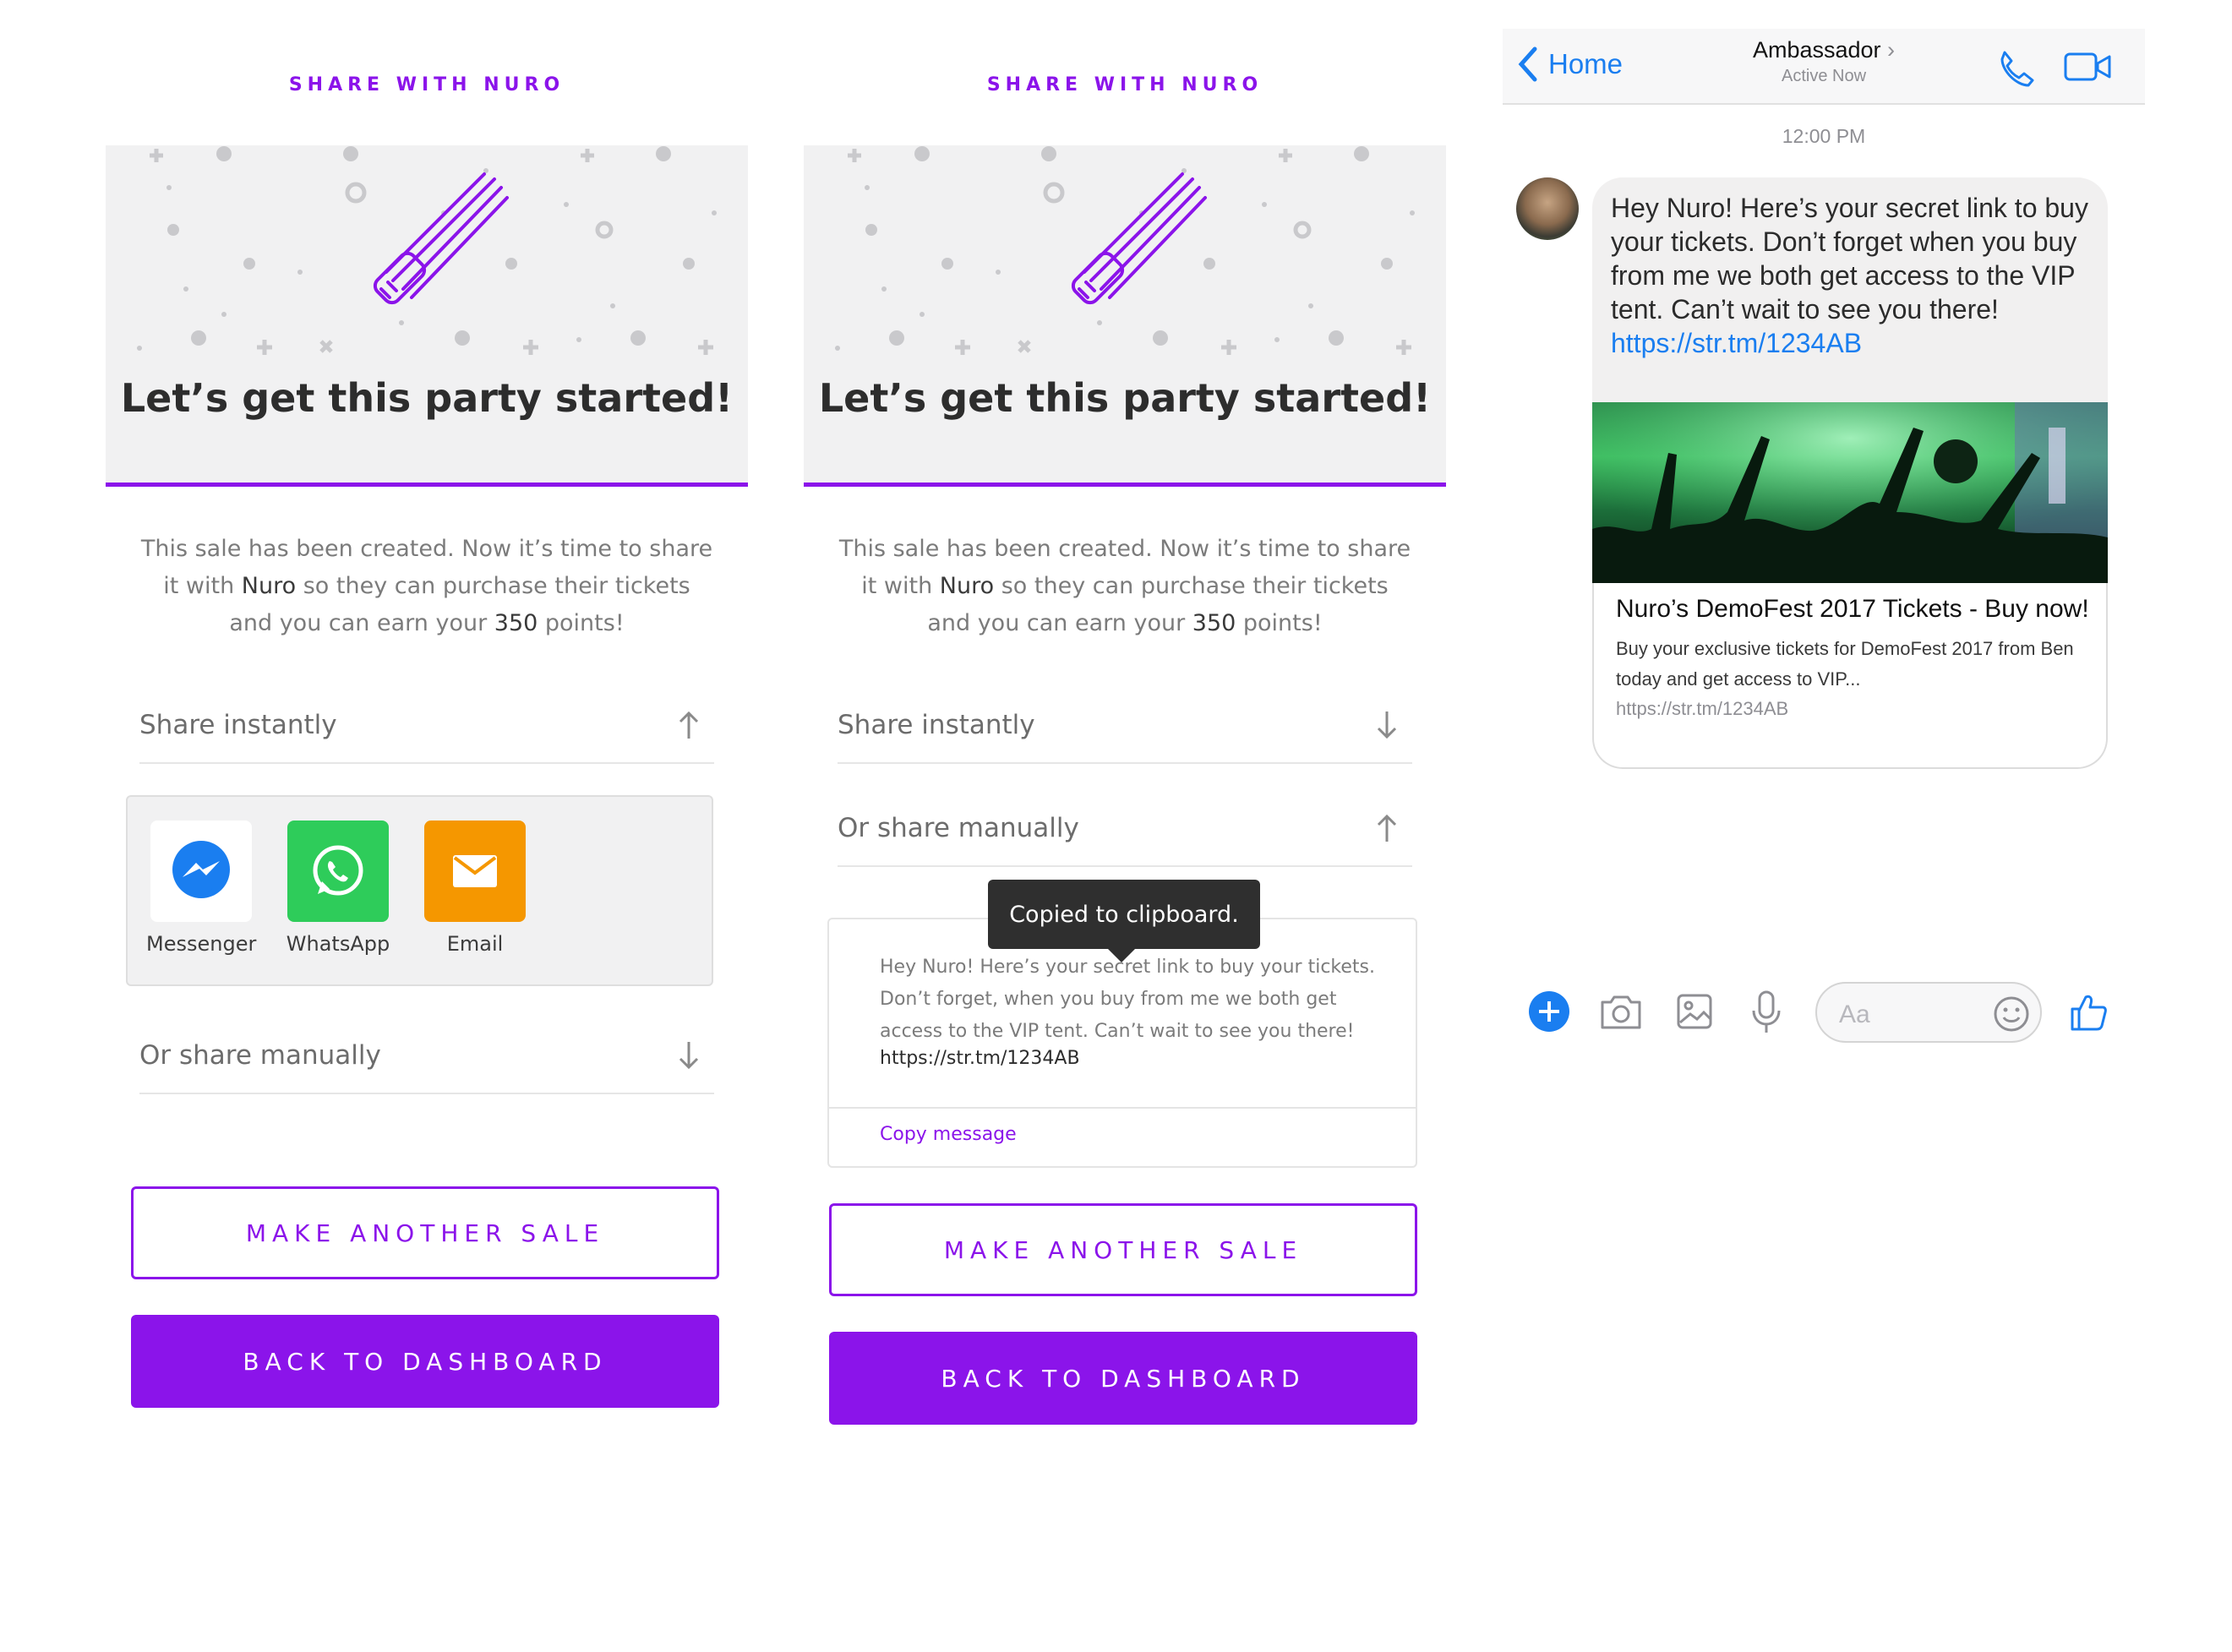 Image resolution: width=2232 pixels, height=1652 pixels. I want to click on crowd-silhouette-icon, so click(1850, 492).